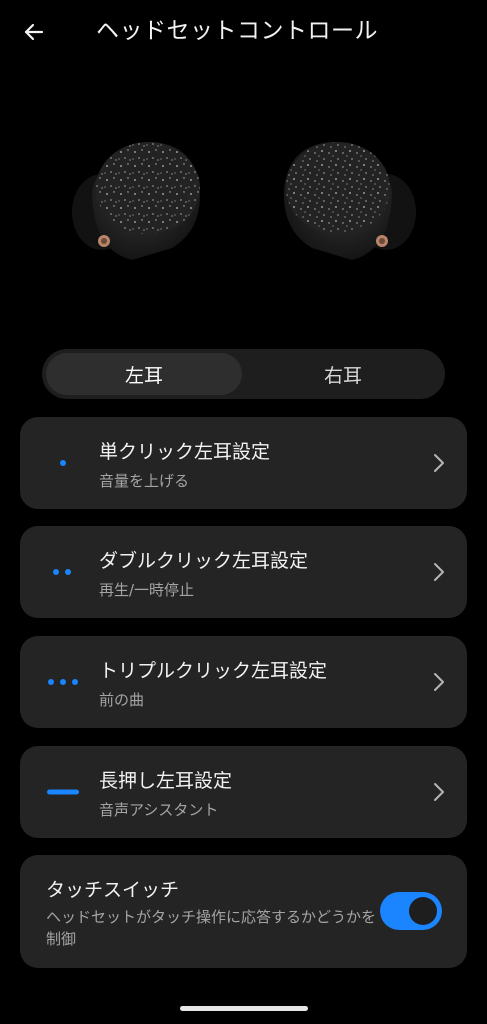  What do you see at coordinates (211, 928) in the screenshot?
I see `touch-switch-description: ヘッドセットがタッチ操作に応答するかどうかを制御` at bounding box center [211, 928].